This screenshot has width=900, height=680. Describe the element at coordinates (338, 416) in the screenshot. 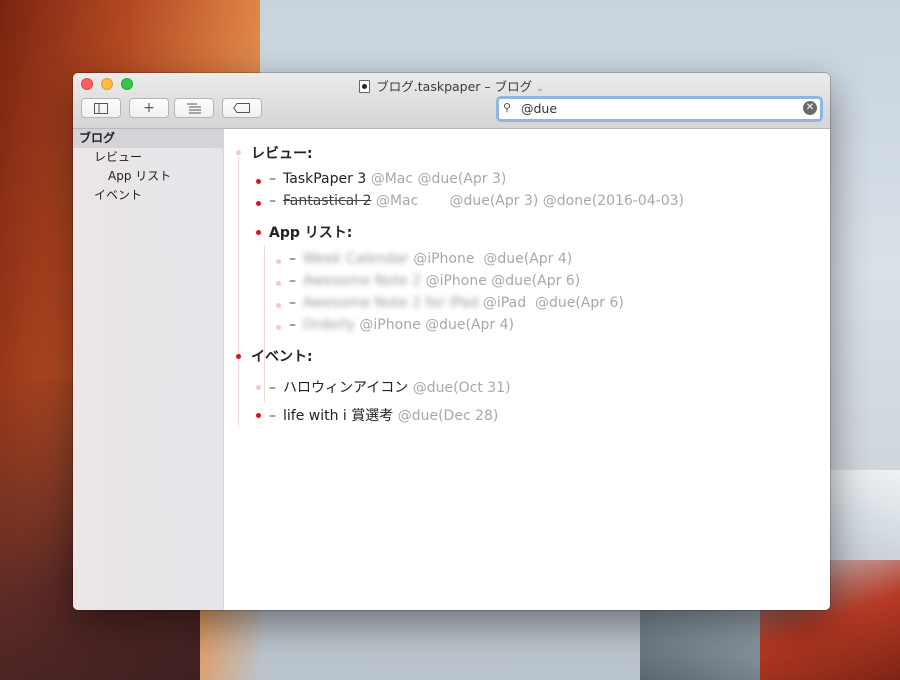

I see `task-text: life with i 賞選考` at that location.